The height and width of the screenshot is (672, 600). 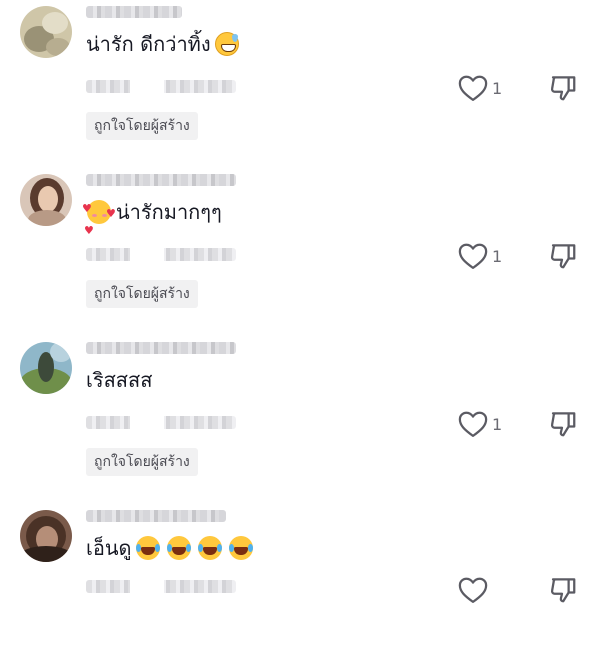 What do you see at coordinates (96, 209) in the screenshot?
I see `smiling-hearts-emoji` at bounding box center [96, 209].